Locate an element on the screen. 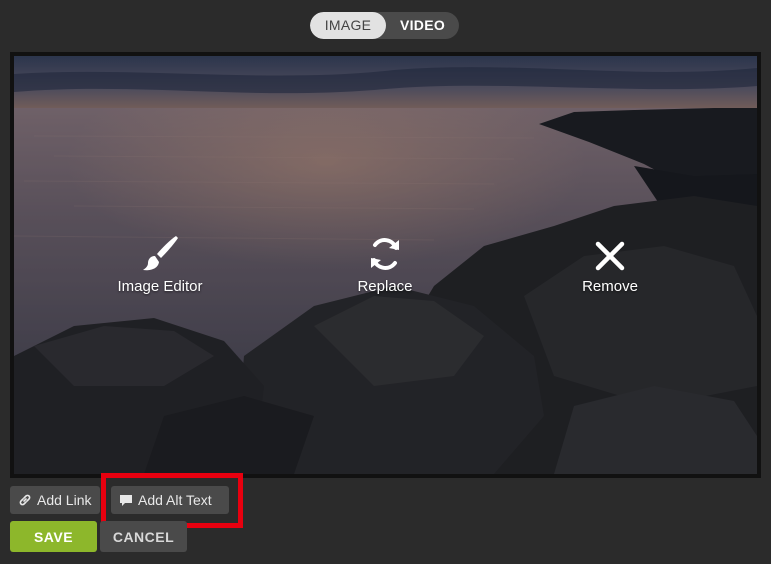  add-link-button: Add Link is located at coordinates (55, 500).